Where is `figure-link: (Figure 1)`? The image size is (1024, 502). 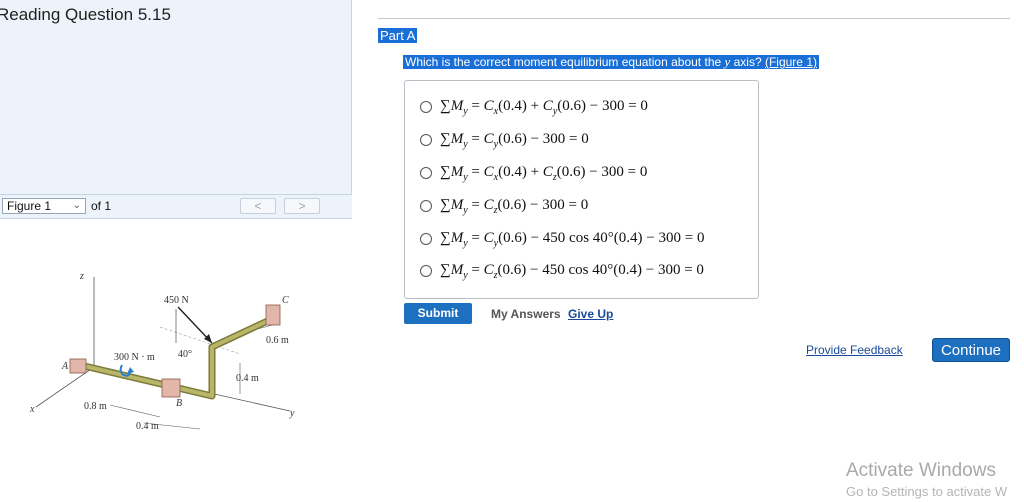 figure-link: (Figure 1) is located at coordinates (791, 62).